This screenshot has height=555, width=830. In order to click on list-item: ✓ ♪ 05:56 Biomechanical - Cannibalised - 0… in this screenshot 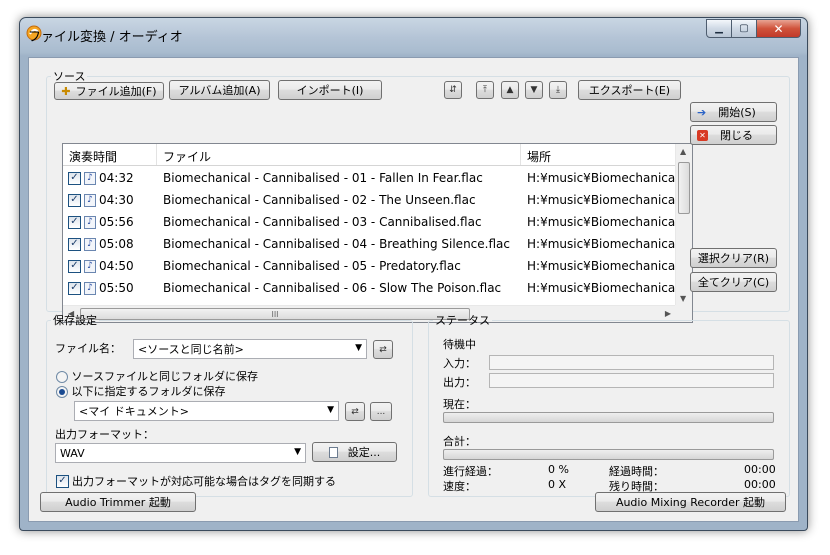, I will do `click(369, 222)`.